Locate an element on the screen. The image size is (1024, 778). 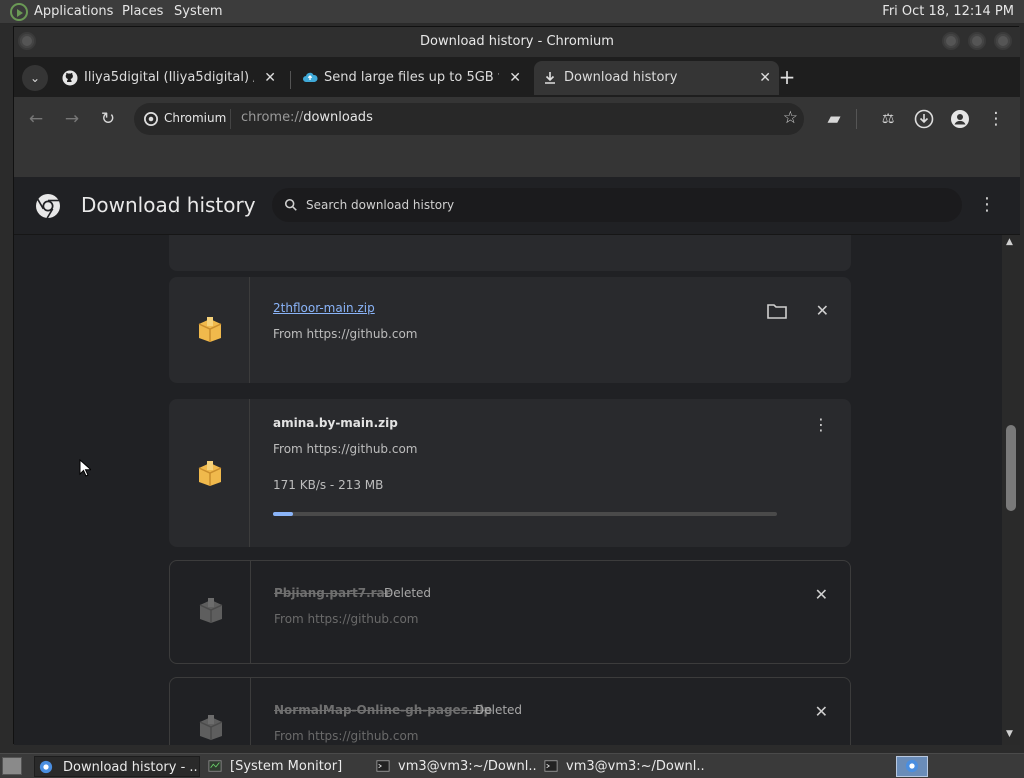
file-name: Pbjiang.part7.rar is located at coordinates (332, 593).